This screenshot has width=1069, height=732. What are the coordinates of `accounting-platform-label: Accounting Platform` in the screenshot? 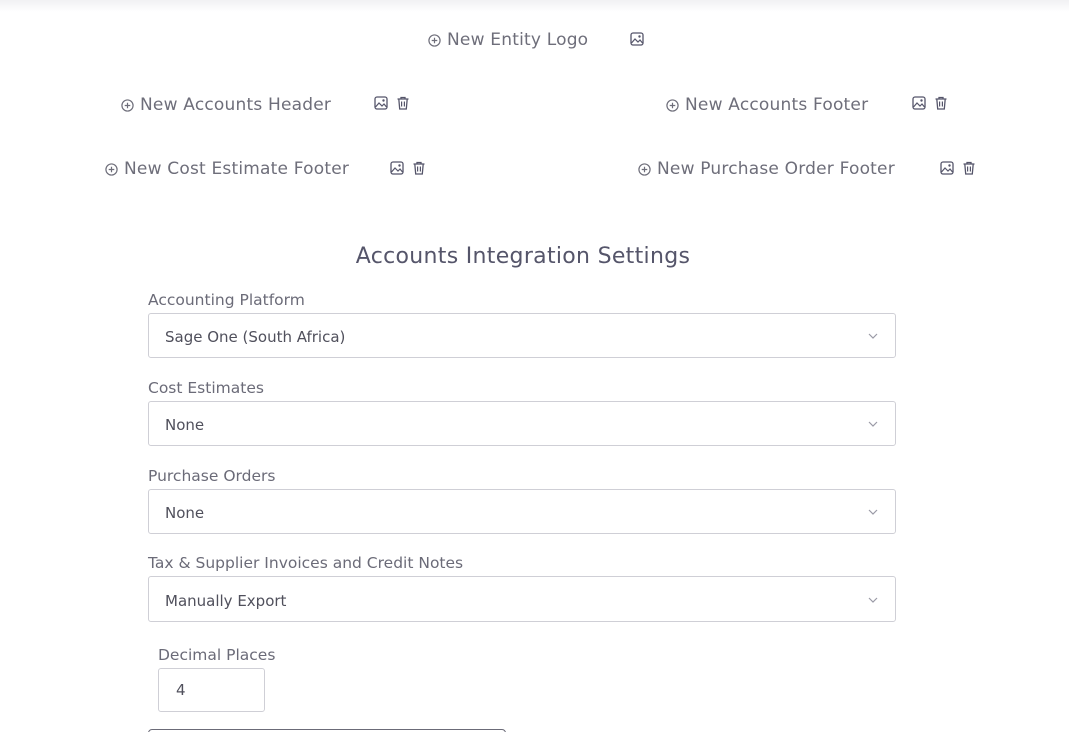 It's located at (226, 300).